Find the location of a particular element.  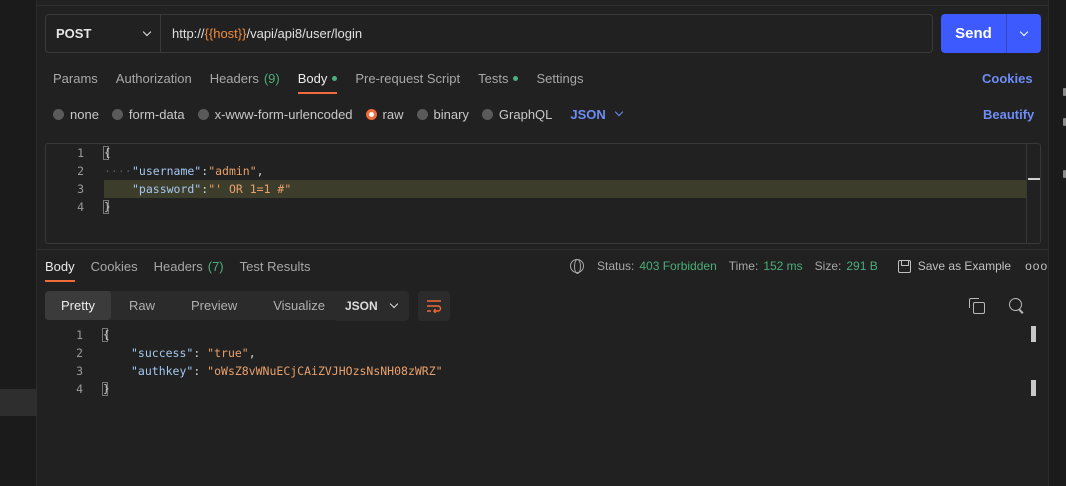

radio-x-www-form-urlencoded: x-www-form-urlencoded is located at coordinates (275, 114).